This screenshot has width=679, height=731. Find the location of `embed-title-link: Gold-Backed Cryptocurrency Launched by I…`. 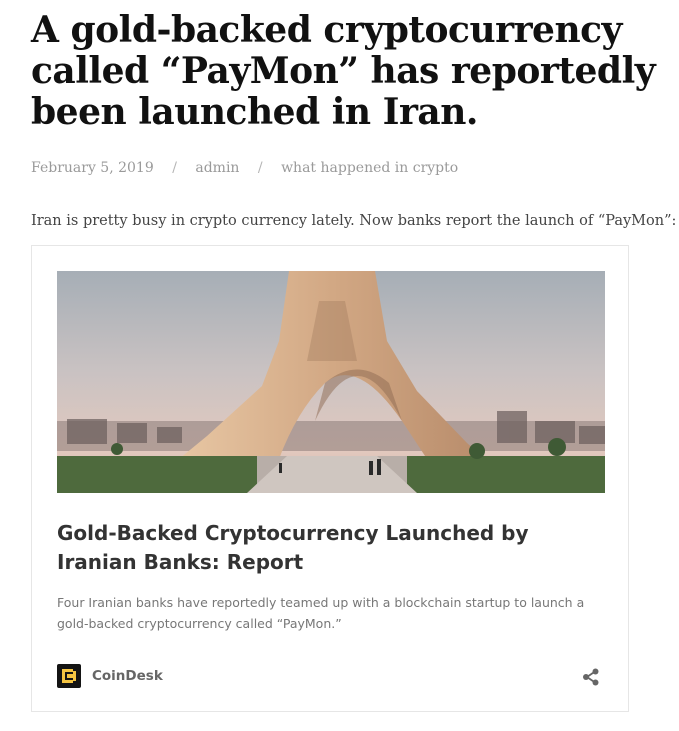

embed-title-link: Gold-Backed Cryptocurrency Launched by I… is located at coordinates (327, 548).